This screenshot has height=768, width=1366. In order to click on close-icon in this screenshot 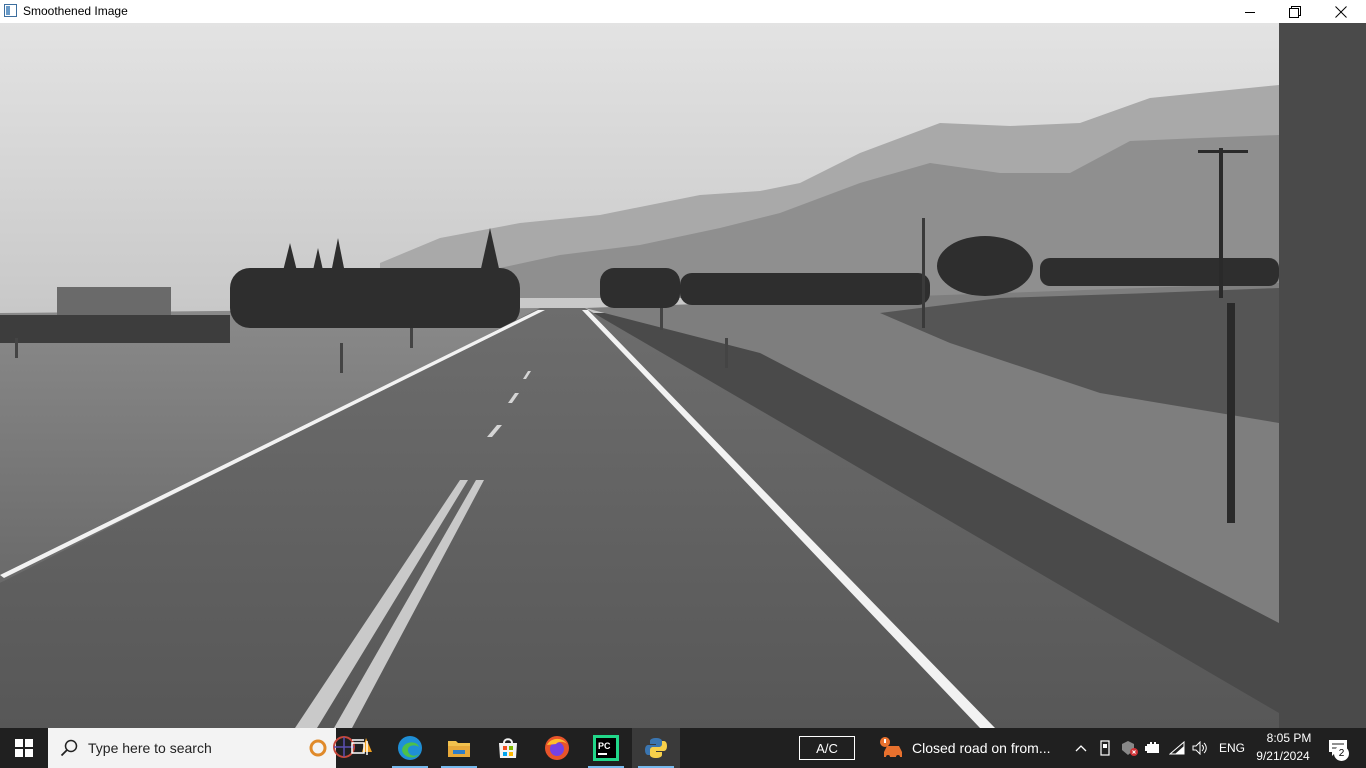, I will do `click(1341, 11)`.